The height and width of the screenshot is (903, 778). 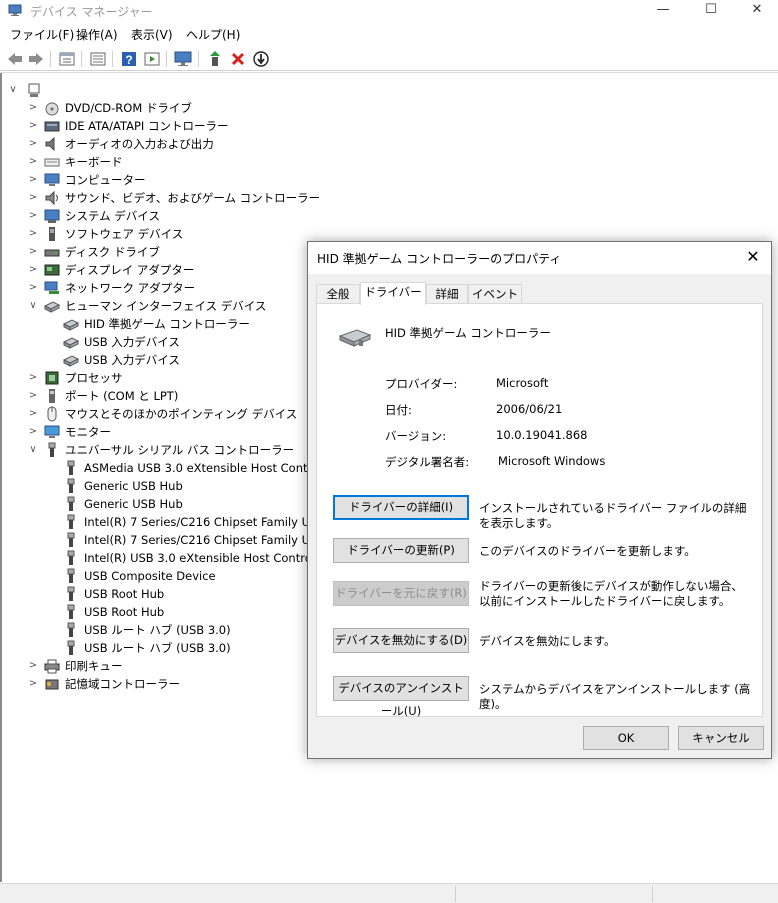 I want to click on tree-item-label: ソフトウェア デバイス, so click(x=124, y=234).